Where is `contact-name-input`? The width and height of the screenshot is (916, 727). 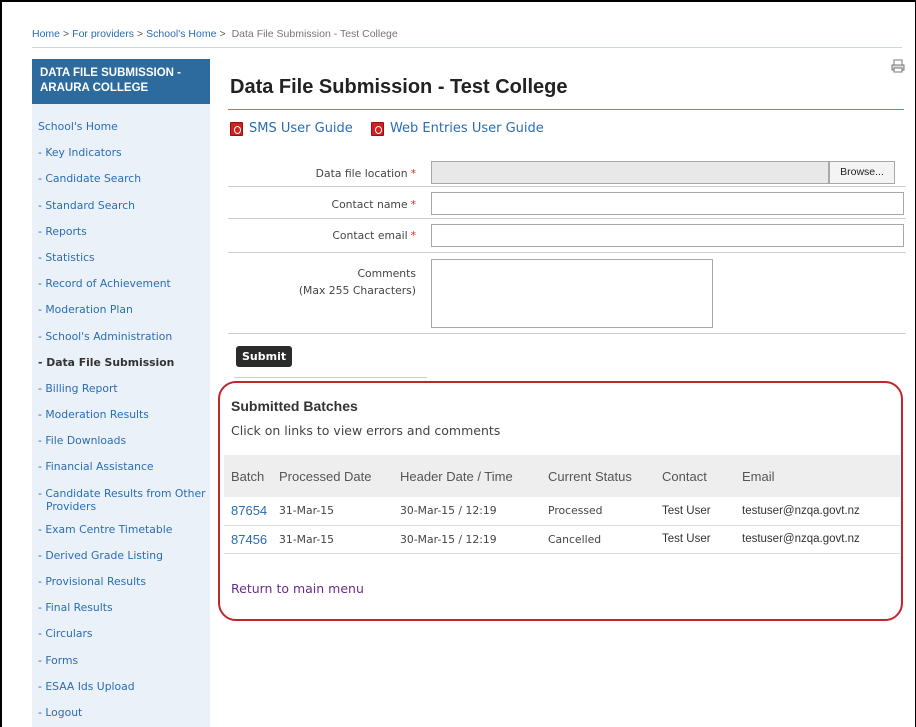 contact-name-input is located at coordinates (667, 203).